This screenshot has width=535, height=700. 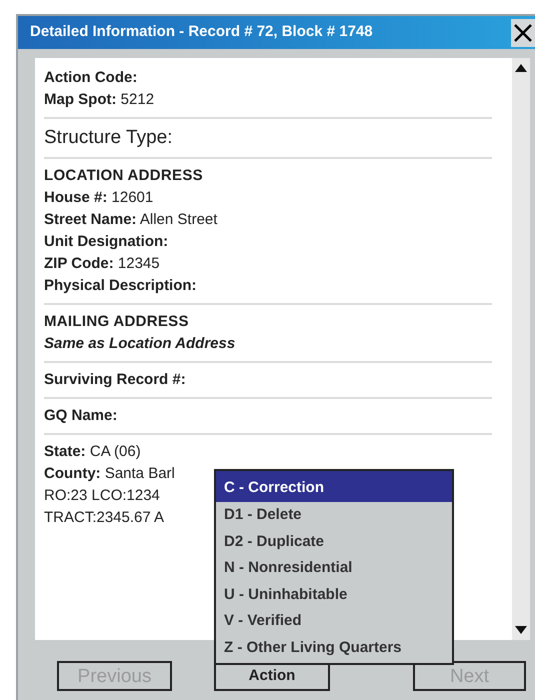 I want to click on section-heading: MAILING ADDRESS, so click(x=116, y=322).